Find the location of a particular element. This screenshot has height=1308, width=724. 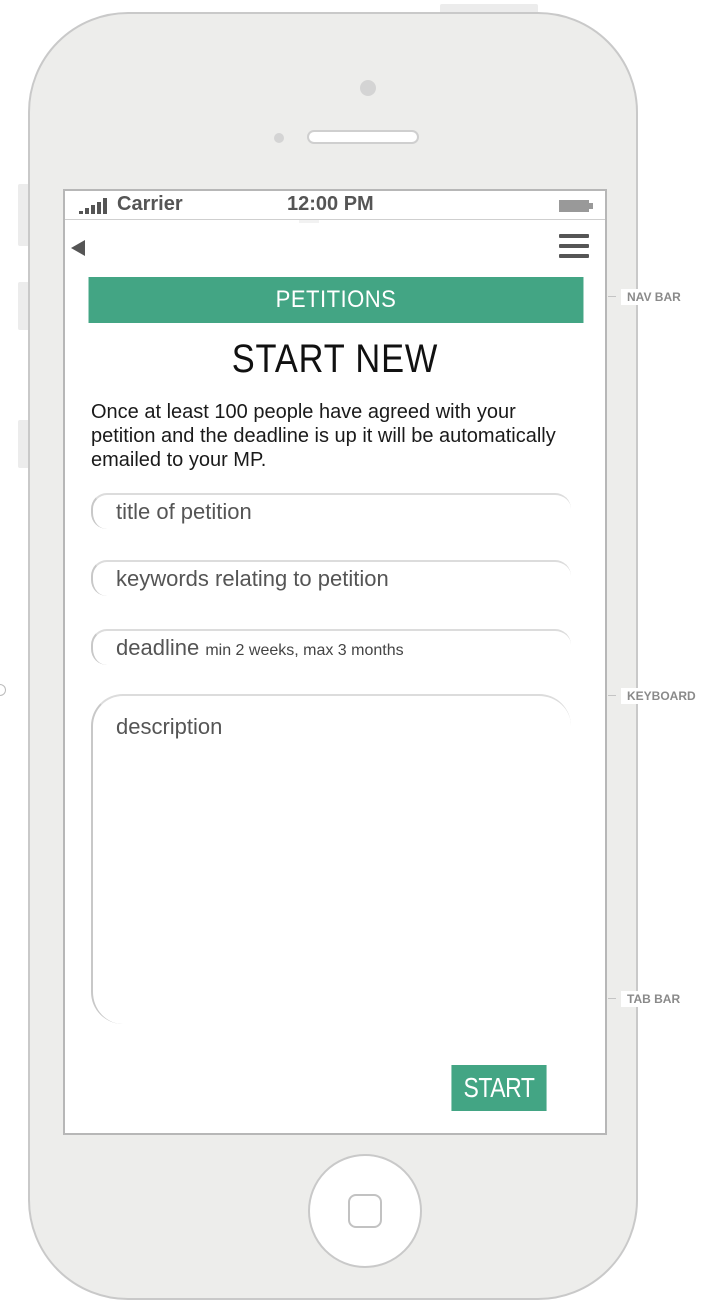

camera-icon is located at coordinates (368, 88).